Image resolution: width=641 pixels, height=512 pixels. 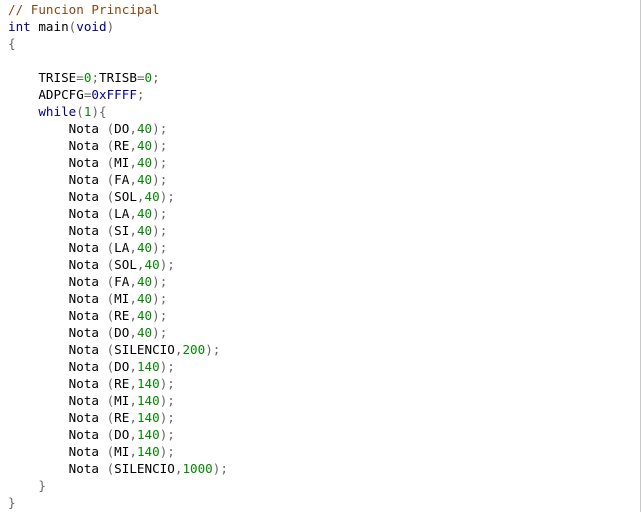 What do you see at coordinates (110, 26) in the screenshot?
I see `code-token: )` at bounding box center [110, 26].